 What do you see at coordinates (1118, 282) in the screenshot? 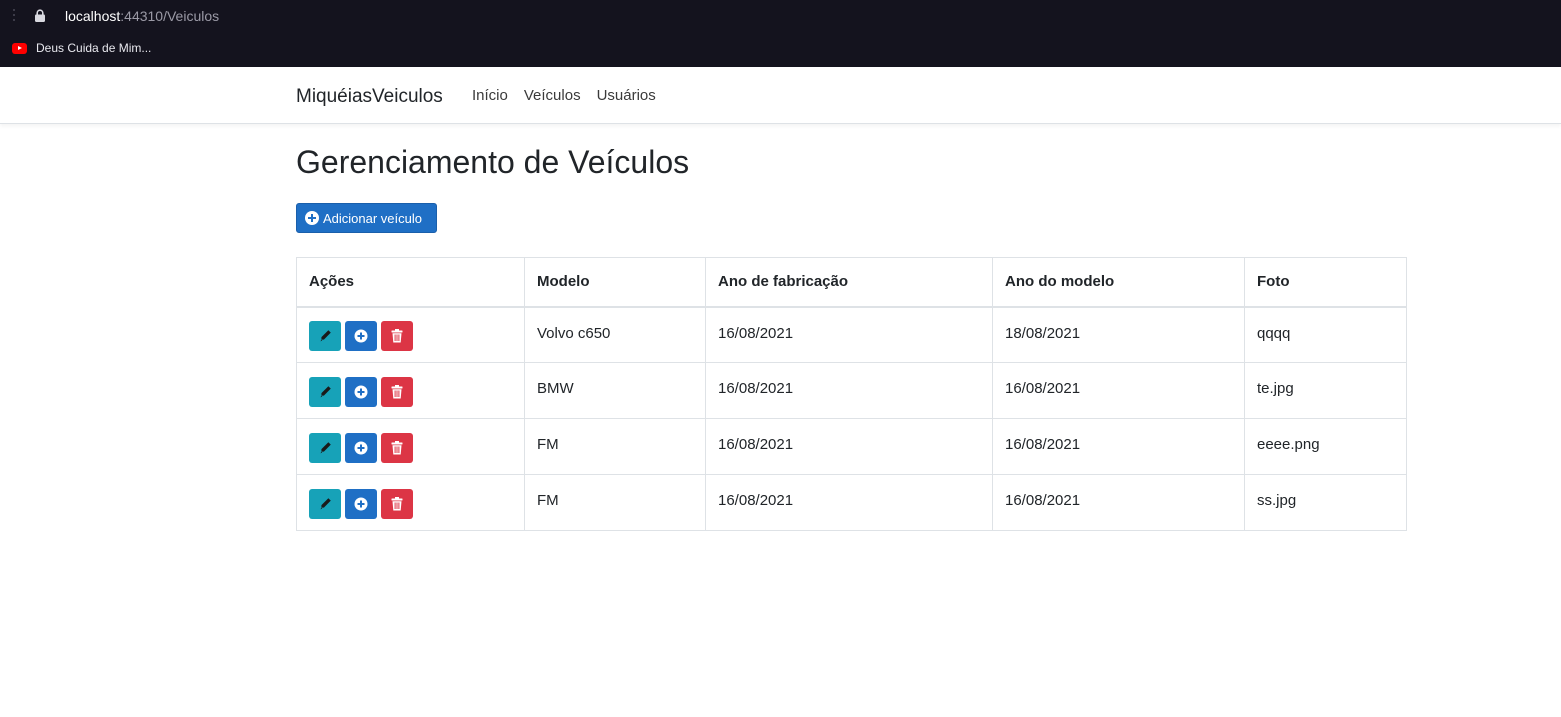
I see `header-ano-modelo: Ano do modelo` at bounding box center [1118, 282].